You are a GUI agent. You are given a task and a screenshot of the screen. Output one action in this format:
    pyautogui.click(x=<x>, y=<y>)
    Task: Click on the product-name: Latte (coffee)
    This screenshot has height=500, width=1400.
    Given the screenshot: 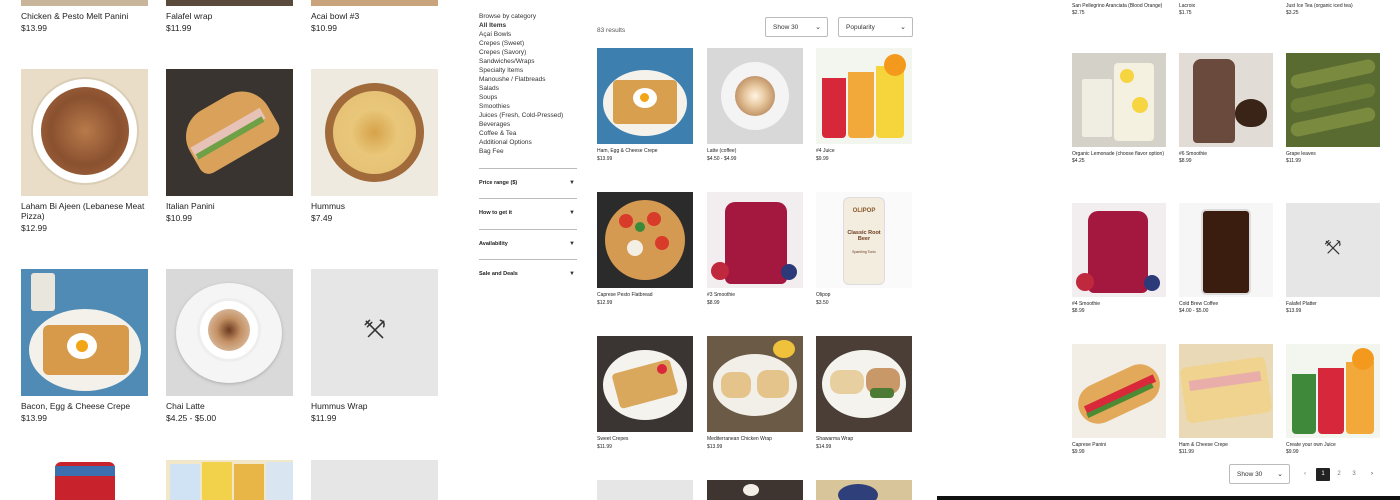 What is the action you would take?
    pyautogui.click(x=755, y=151)
    